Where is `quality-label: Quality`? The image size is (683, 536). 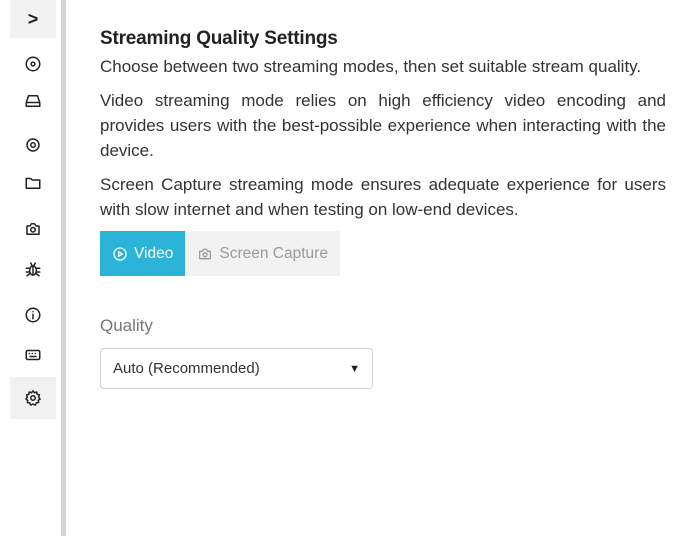 quality-label: Quality is located at coordinates (126, 325).